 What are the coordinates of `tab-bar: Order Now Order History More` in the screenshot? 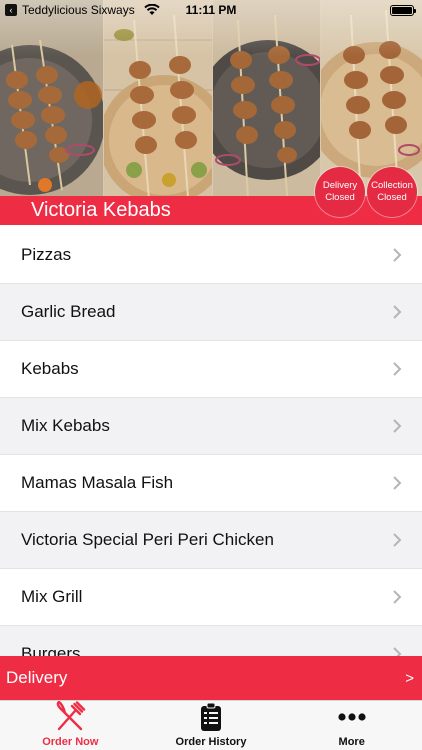 It's located at (211, 725).